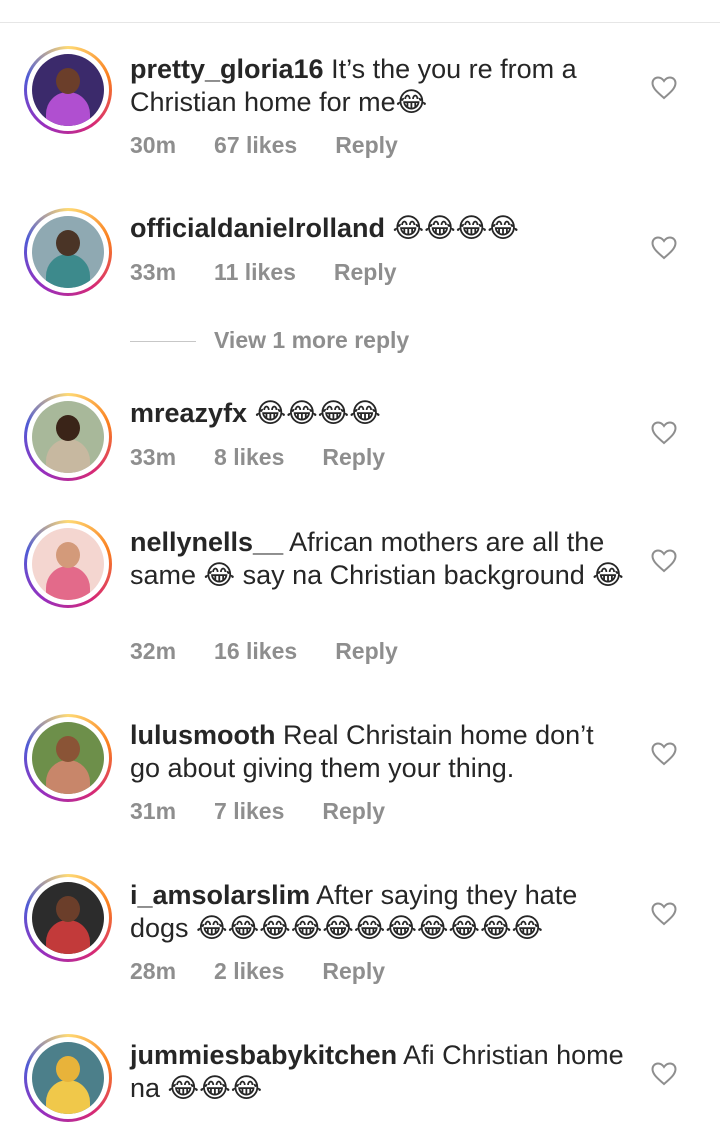  I want to click on comment-time: 31m, so click(153, 811).